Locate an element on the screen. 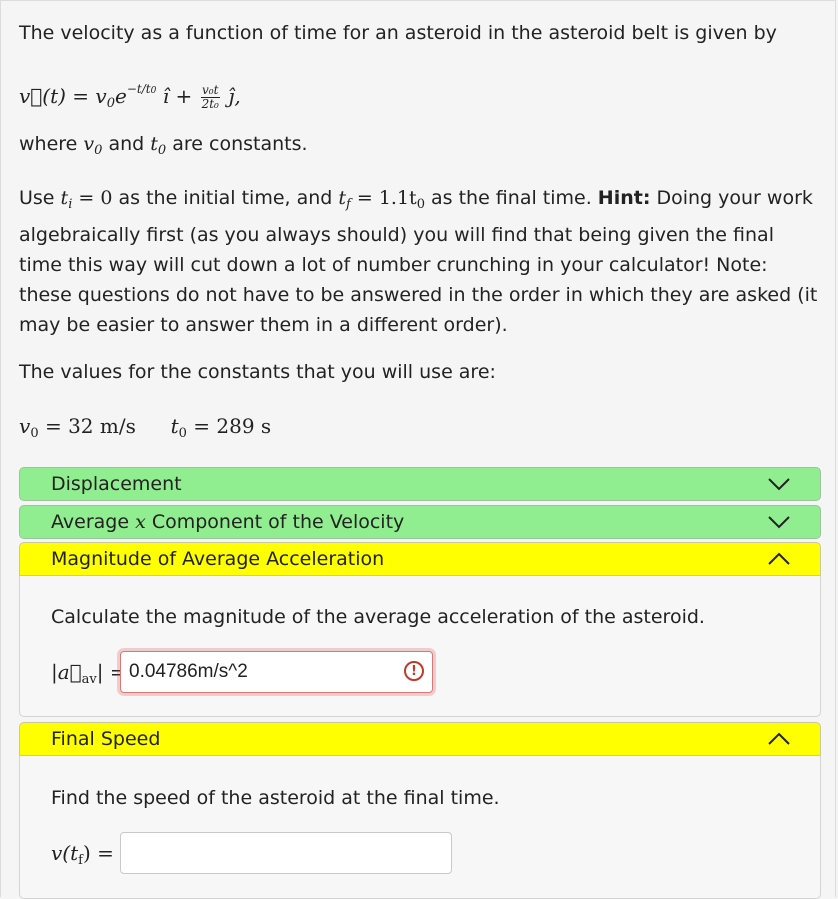 The width and height of the screenshot is (838, 899). speed-answer-input is located at coordinates (286, 853).